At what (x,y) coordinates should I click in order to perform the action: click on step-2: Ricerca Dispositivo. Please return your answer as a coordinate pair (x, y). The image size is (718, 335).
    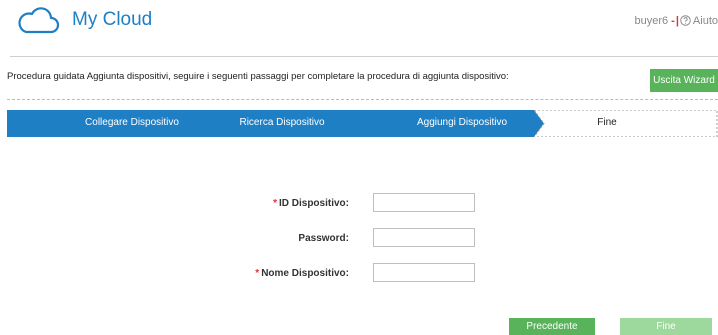
    Looking at the image, I should click on (282, 122).